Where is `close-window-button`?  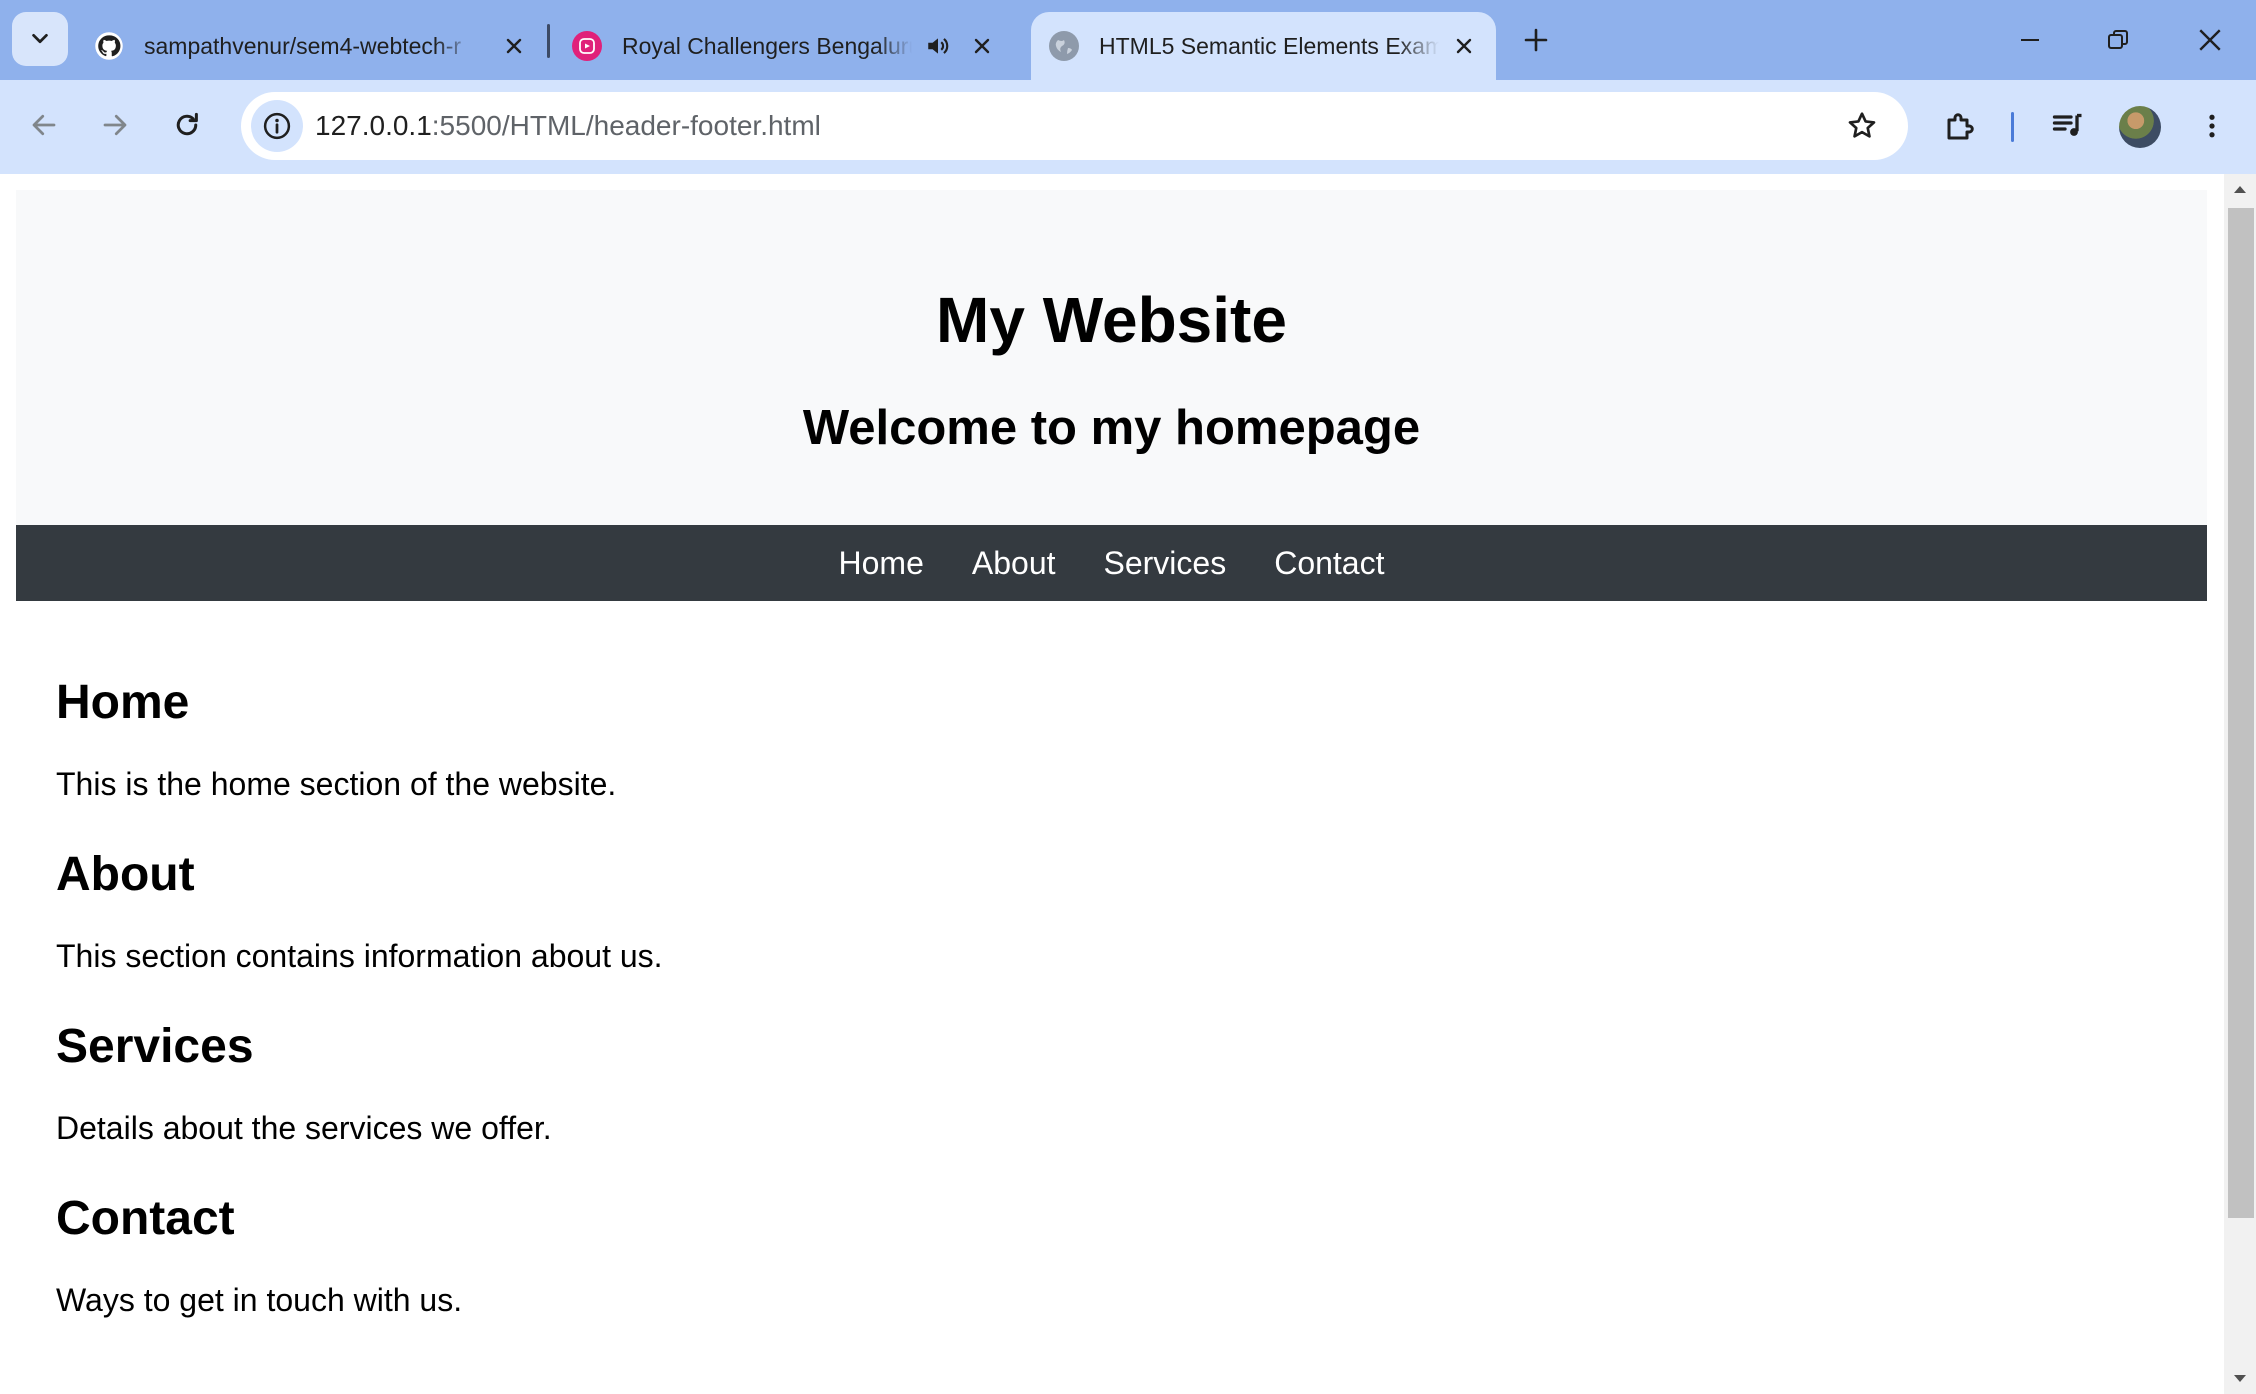 close-window-button is located at coordinates (2210, 40).